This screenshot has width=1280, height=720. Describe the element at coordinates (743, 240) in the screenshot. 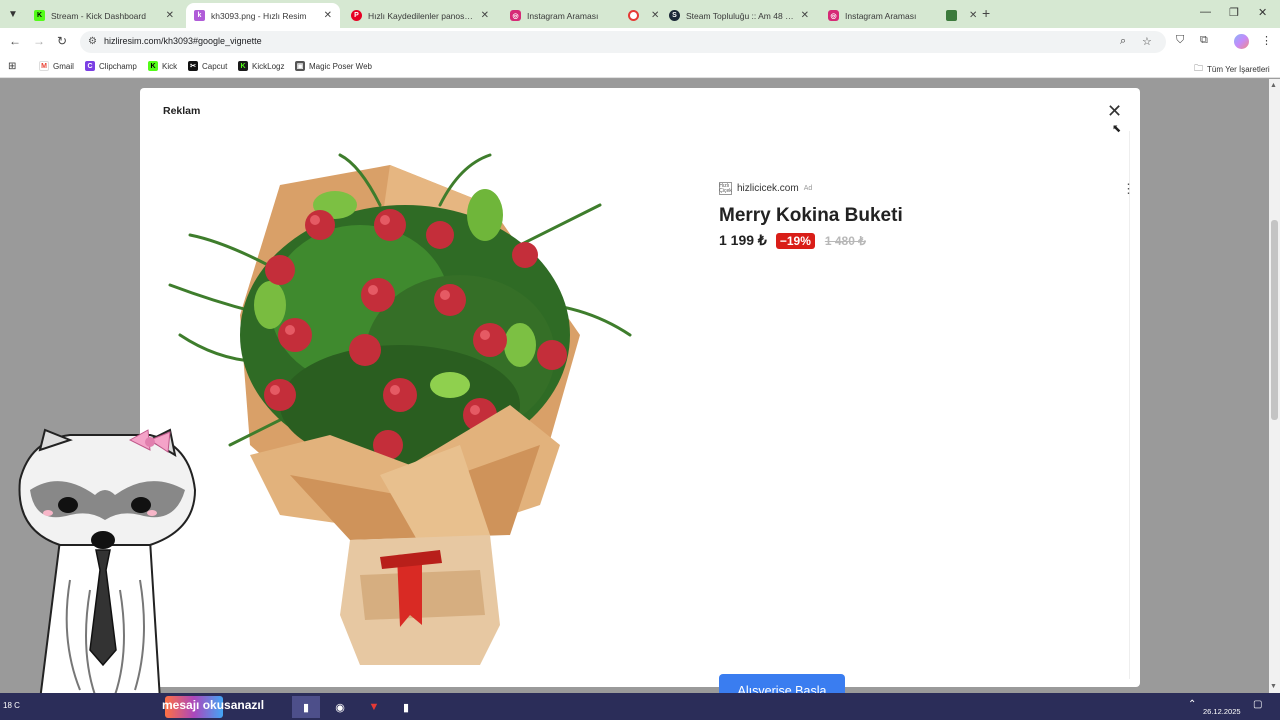

I see `current-price: 1 199 ₺` at that location.